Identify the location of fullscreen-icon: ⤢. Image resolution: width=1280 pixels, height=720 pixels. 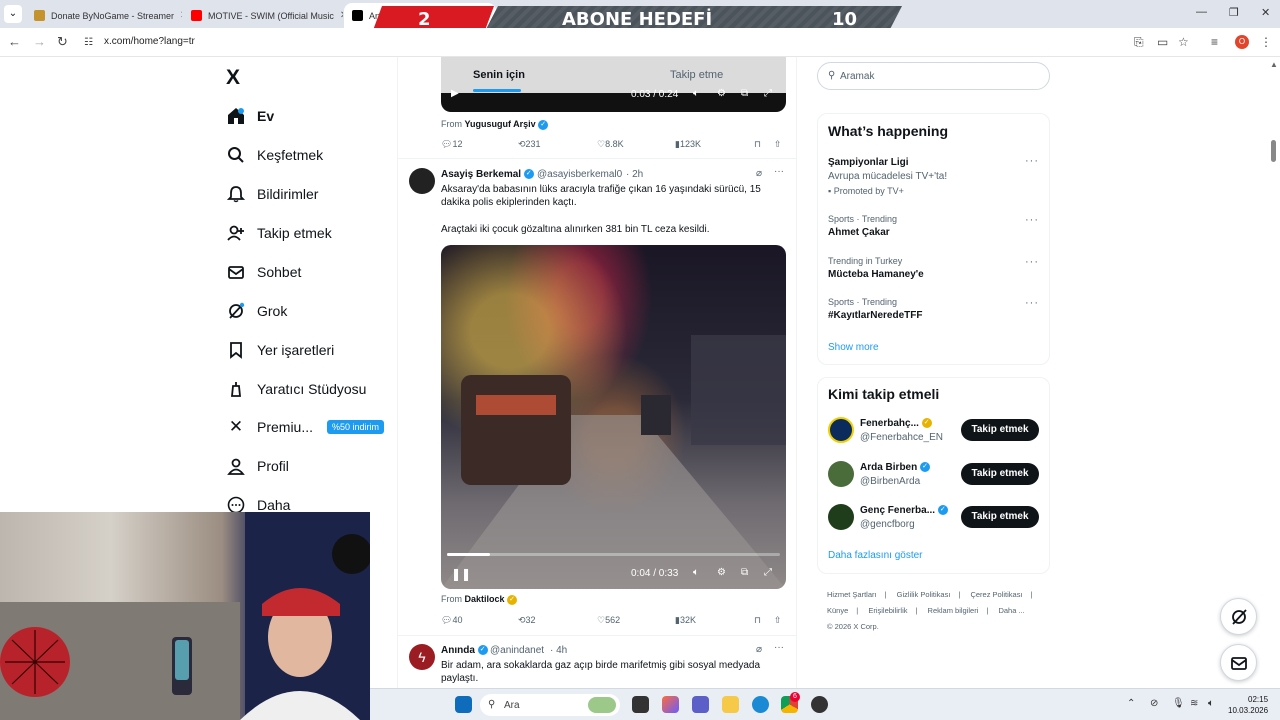
(768, 572).